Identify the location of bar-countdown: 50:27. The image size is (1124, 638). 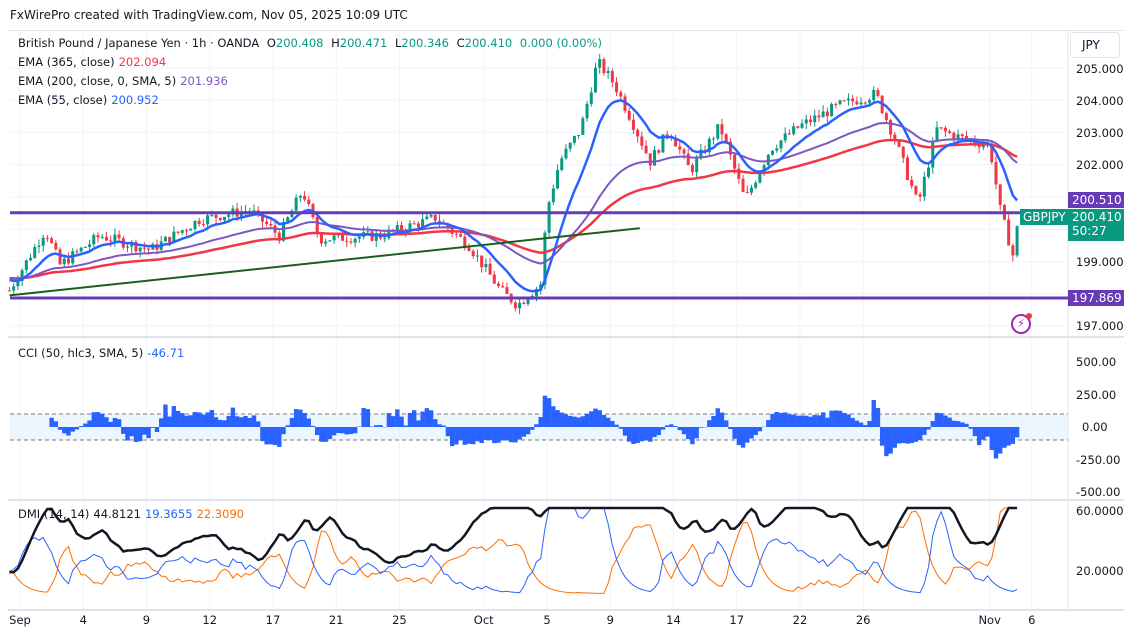
(1089, 231).